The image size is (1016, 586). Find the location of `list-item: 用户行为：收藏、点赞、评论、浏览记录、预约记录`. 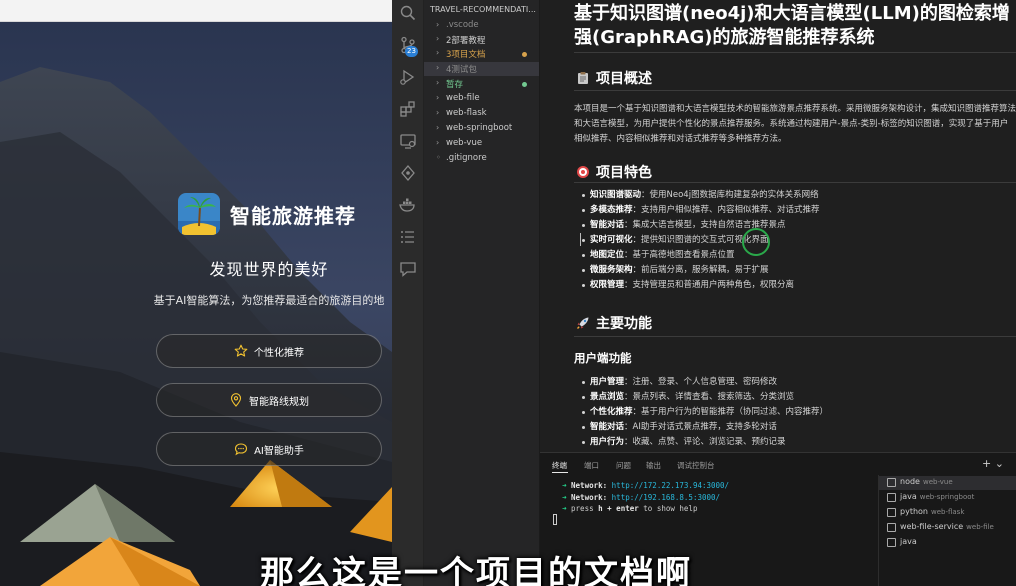

list-item: 用户行为：收藏、点赞、评论、浏览记录、预约记录 is located at coordinates (798, 442).